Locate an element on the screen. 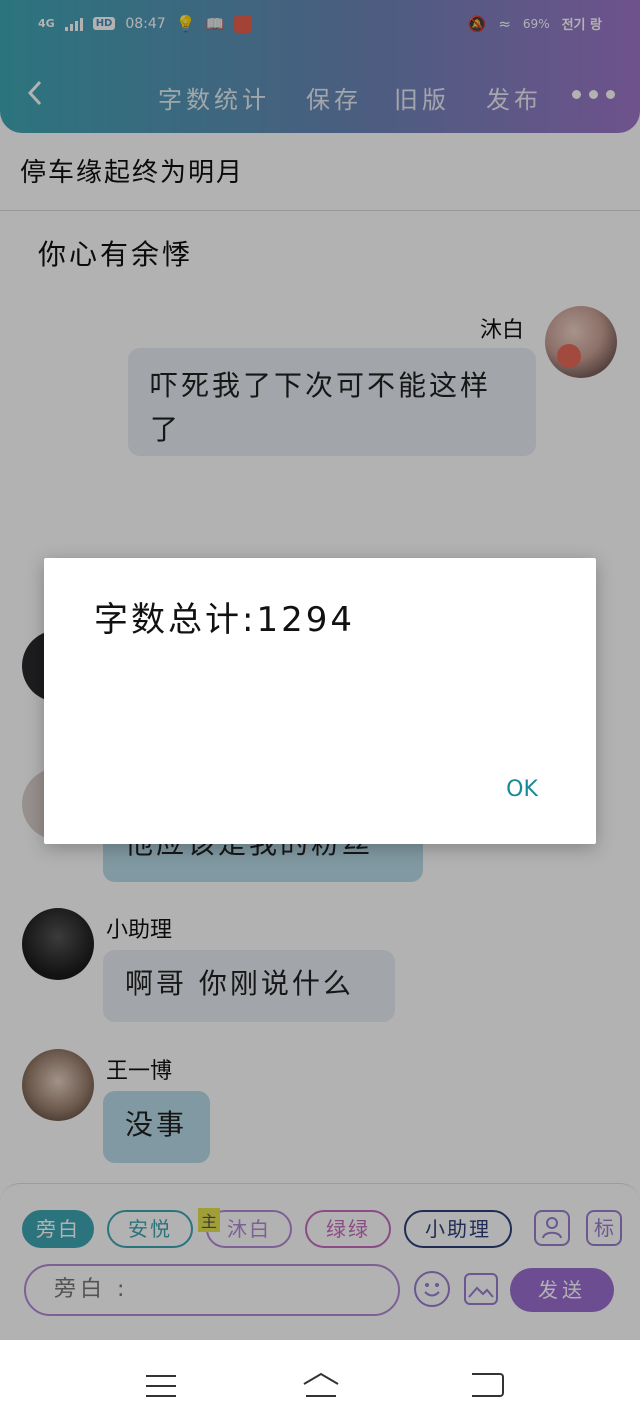  system-nav-bar is located at coordinates (320, 1383).